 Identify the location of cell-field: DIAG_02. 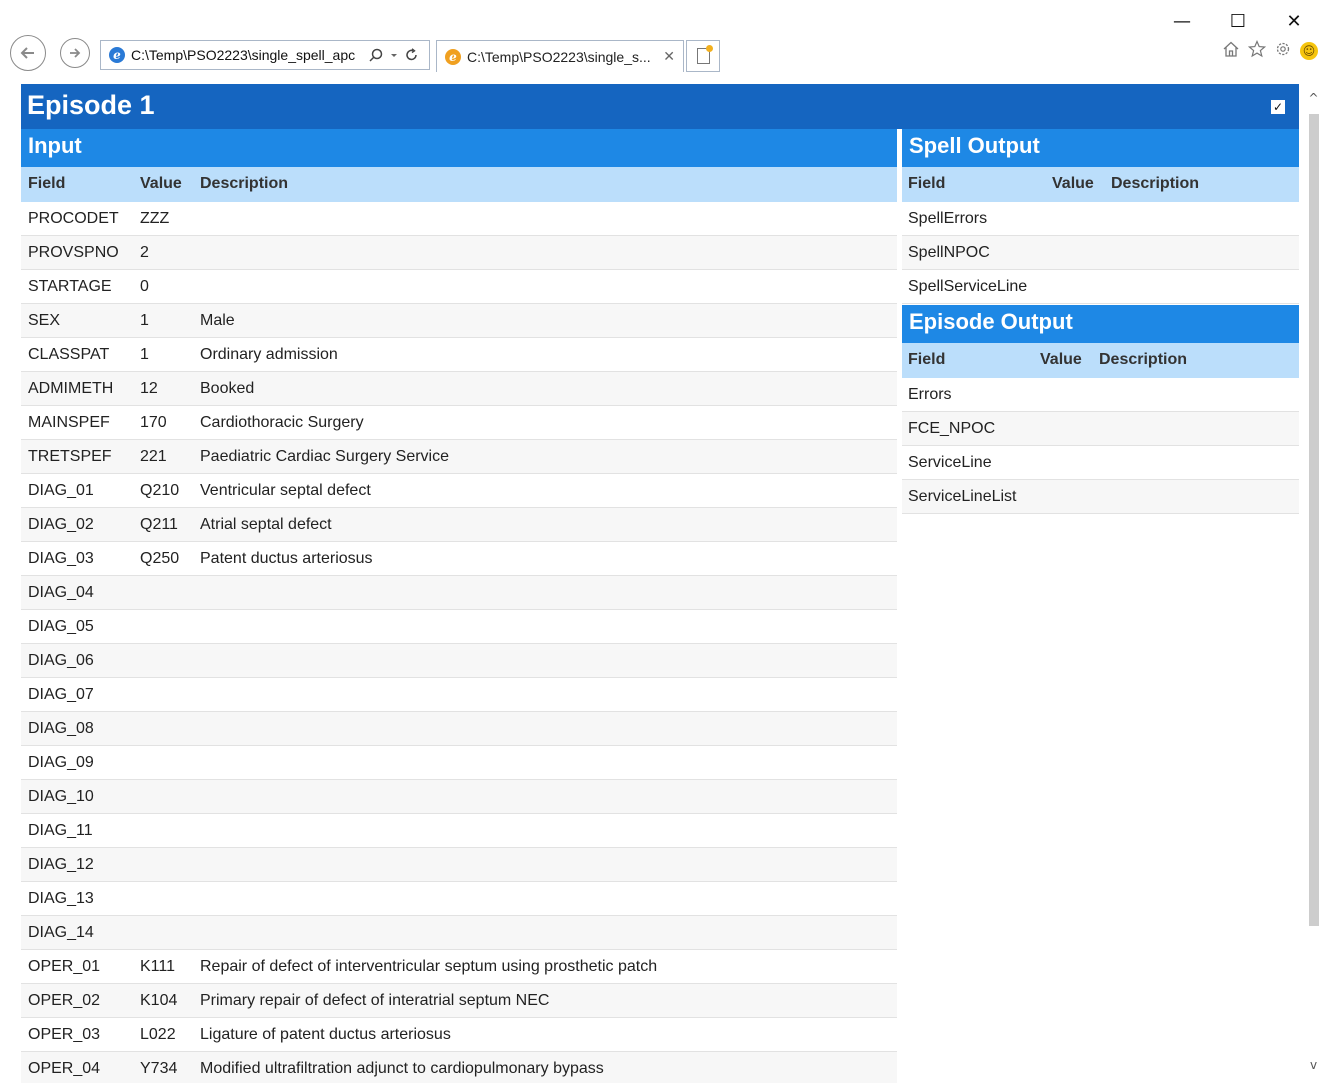
(61, 524).